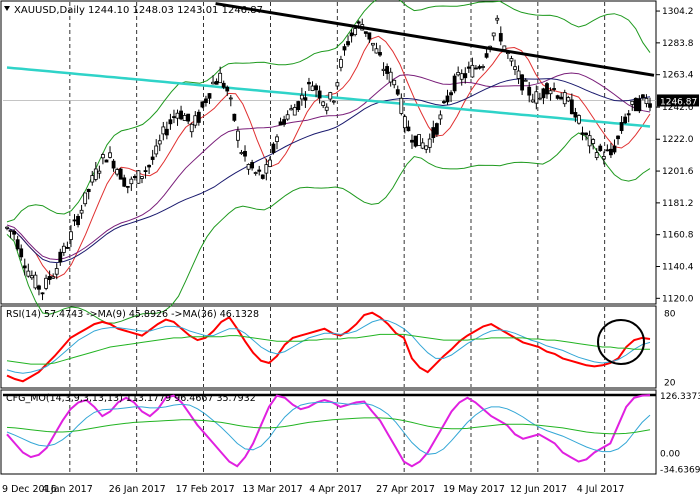  What do you see at coordinates (601, 489) in the screenshot?
I see `x-tick-label: 4 Jul 2017` at bounding box center [601, 489].